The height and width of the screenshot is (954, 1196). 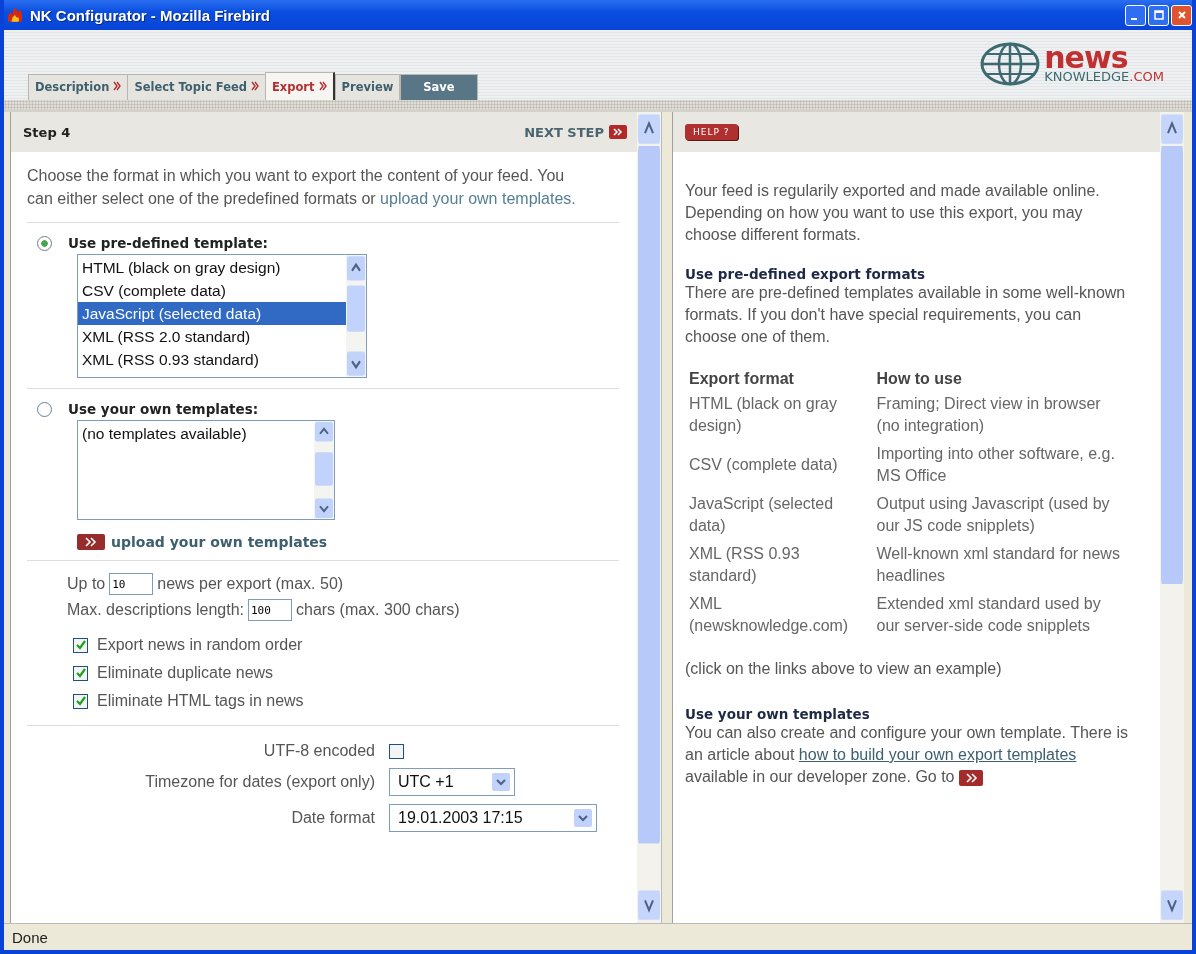 I want to click on logo-domain: KNOWLEDGE.COM, so click(x=1104, y=76).